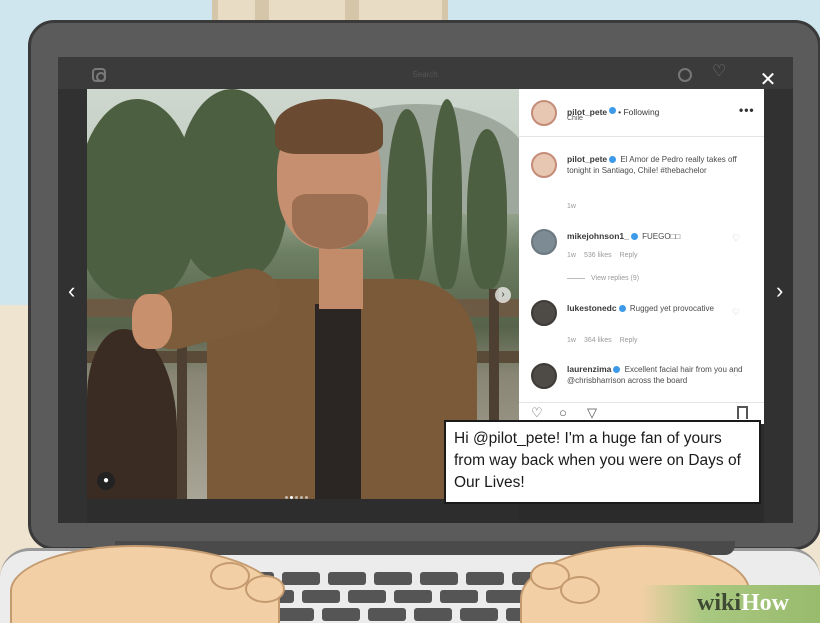 The width and height of the screenshot is (820, 623). I want to click on comment-text: FUEGO□□, so click(661, 236).